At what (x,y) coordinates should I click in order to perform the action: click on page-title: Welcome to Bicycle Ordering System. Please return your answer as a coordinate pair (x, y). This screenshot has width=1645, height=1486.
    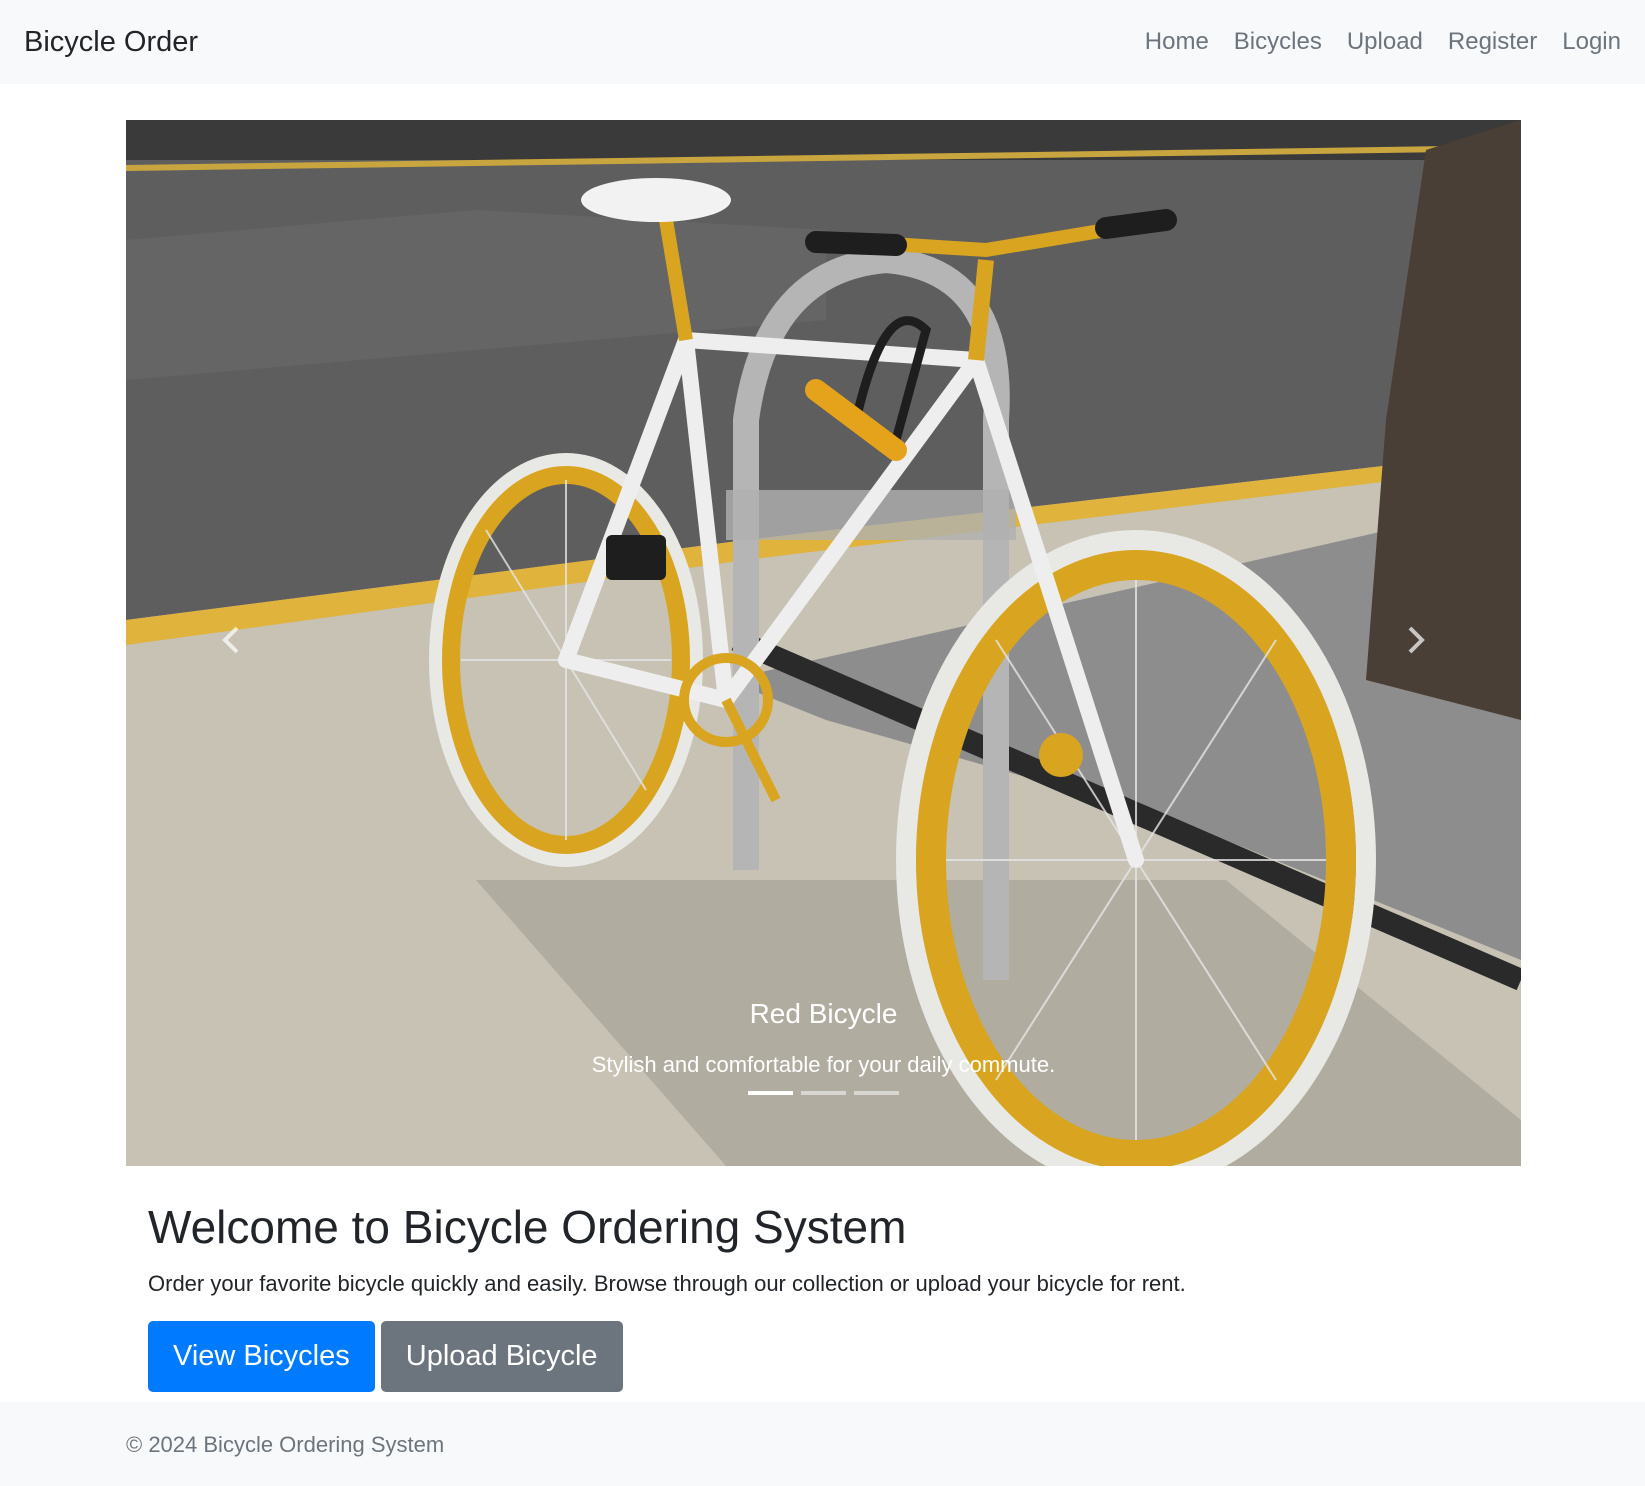
    Looking at the image, I should click on (527, 1227).